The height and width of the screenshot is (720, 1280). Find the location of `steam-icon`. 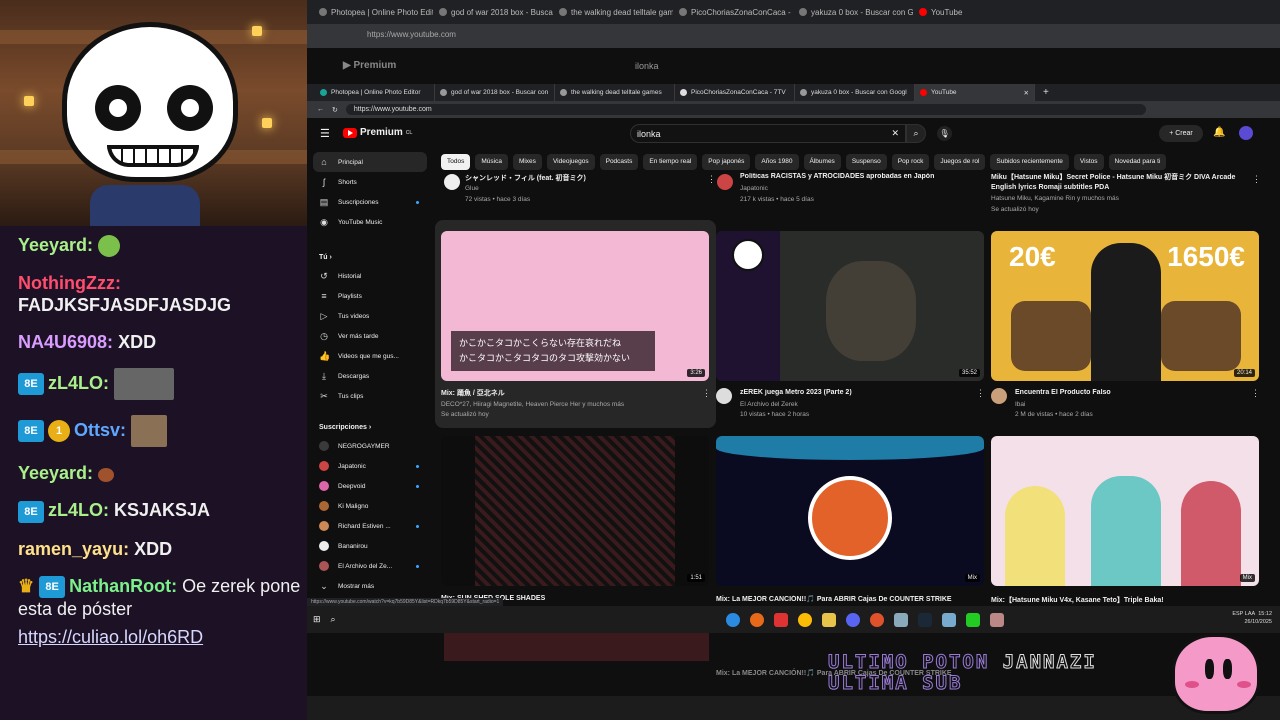

steam-icon is located at coordinates (924, 619).